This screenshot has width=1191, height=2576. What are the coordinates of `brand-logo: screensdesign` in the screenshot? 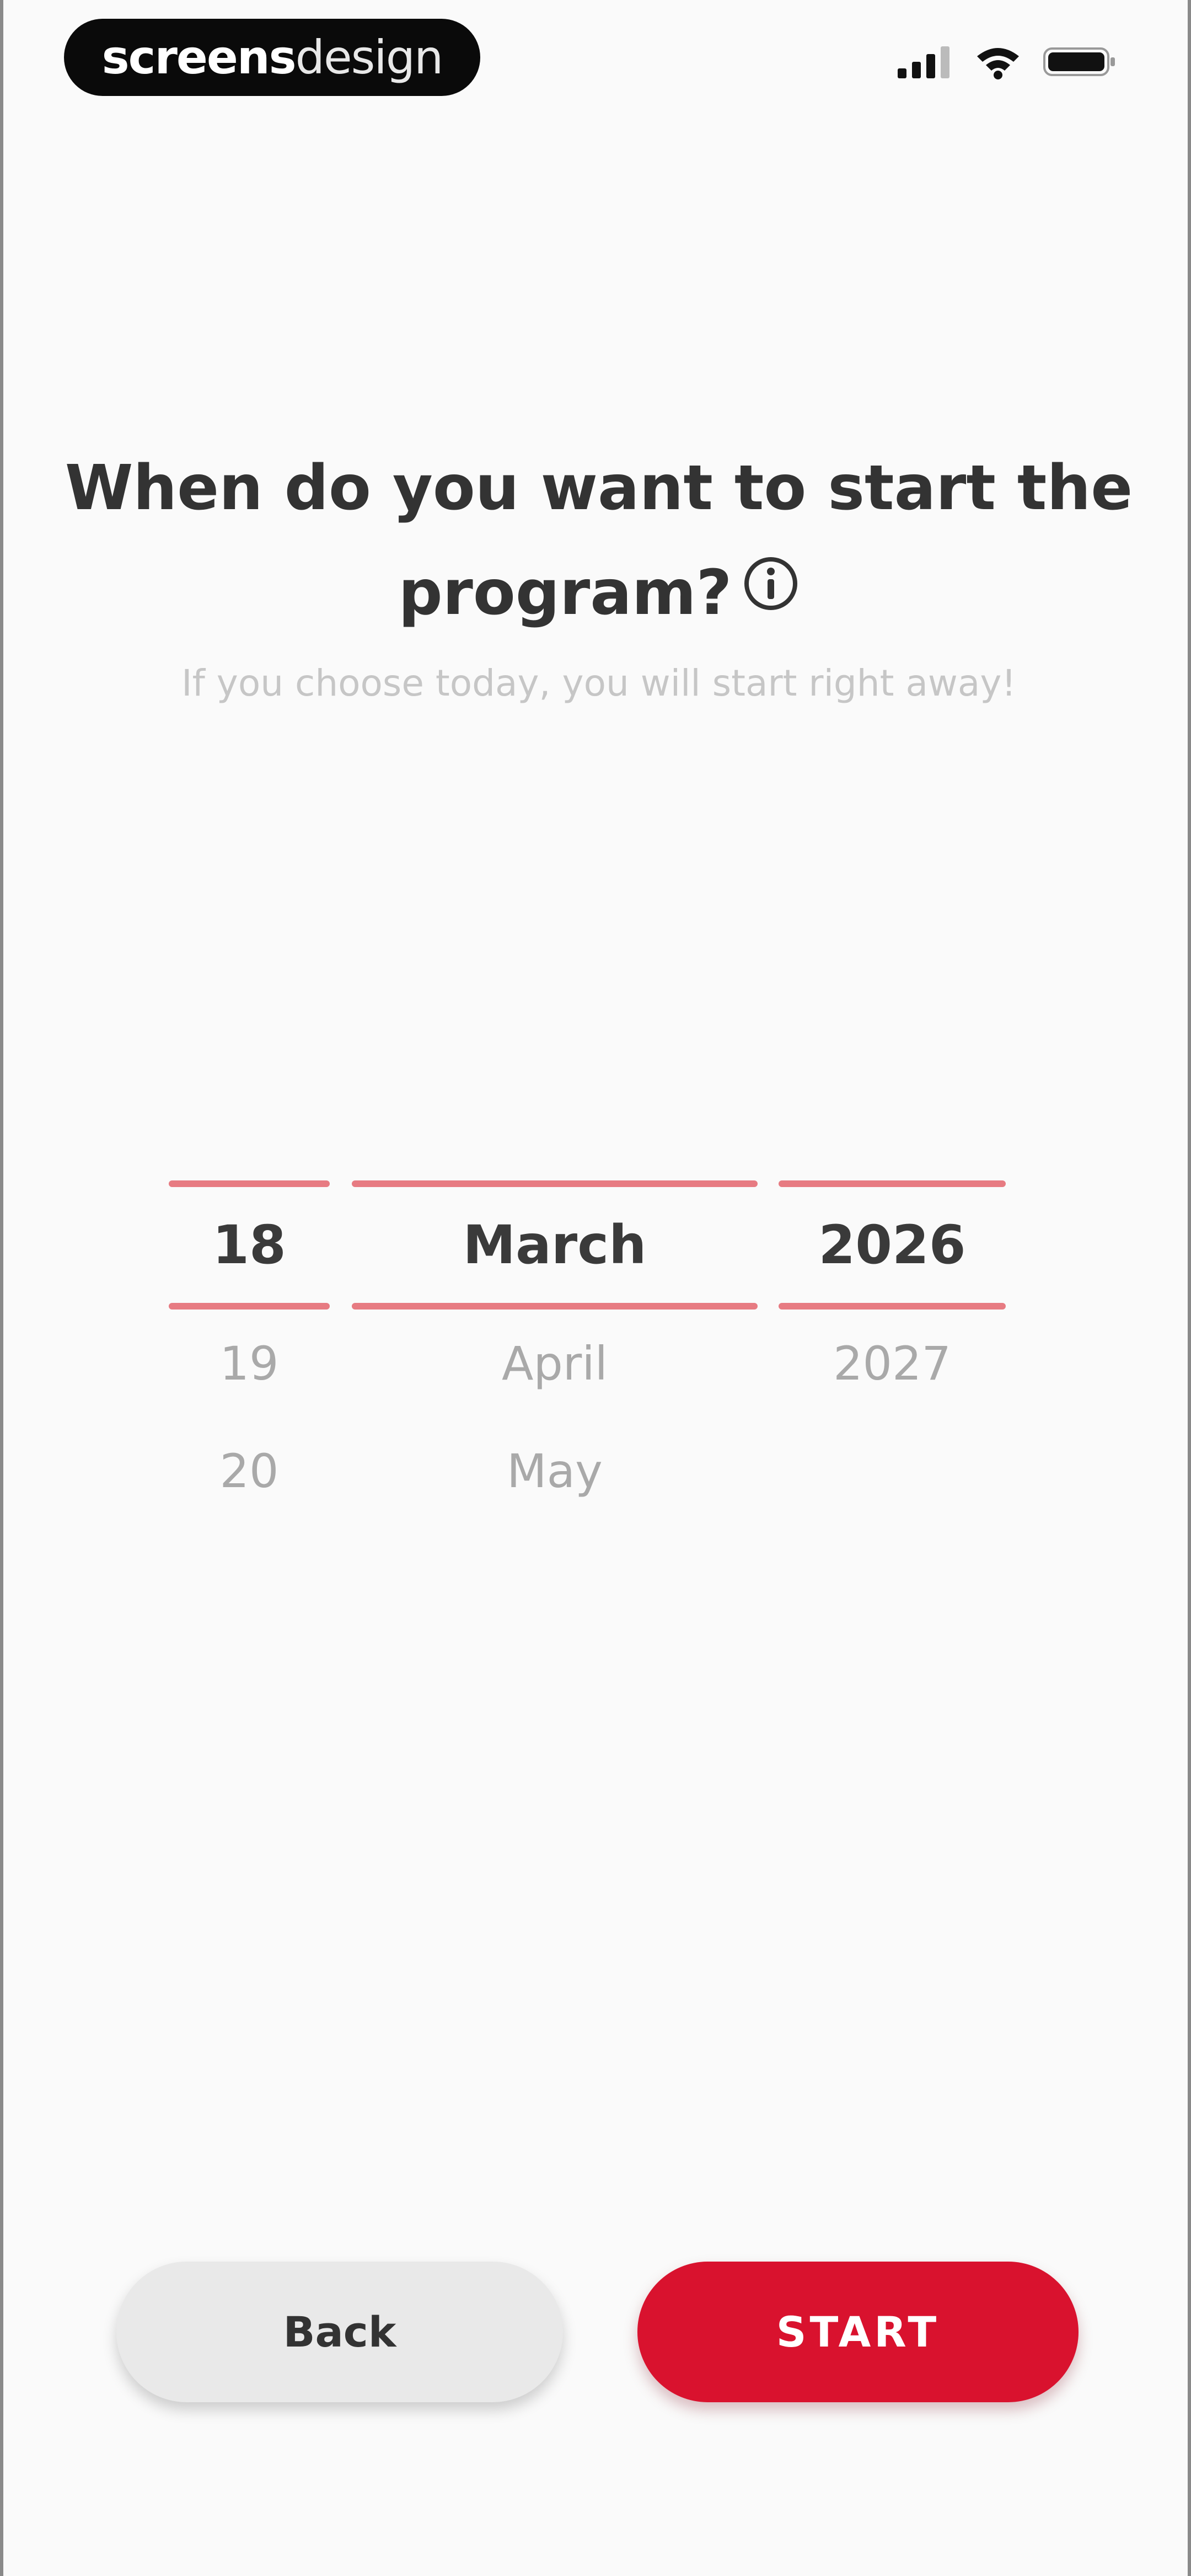 It's located at (272, 57).